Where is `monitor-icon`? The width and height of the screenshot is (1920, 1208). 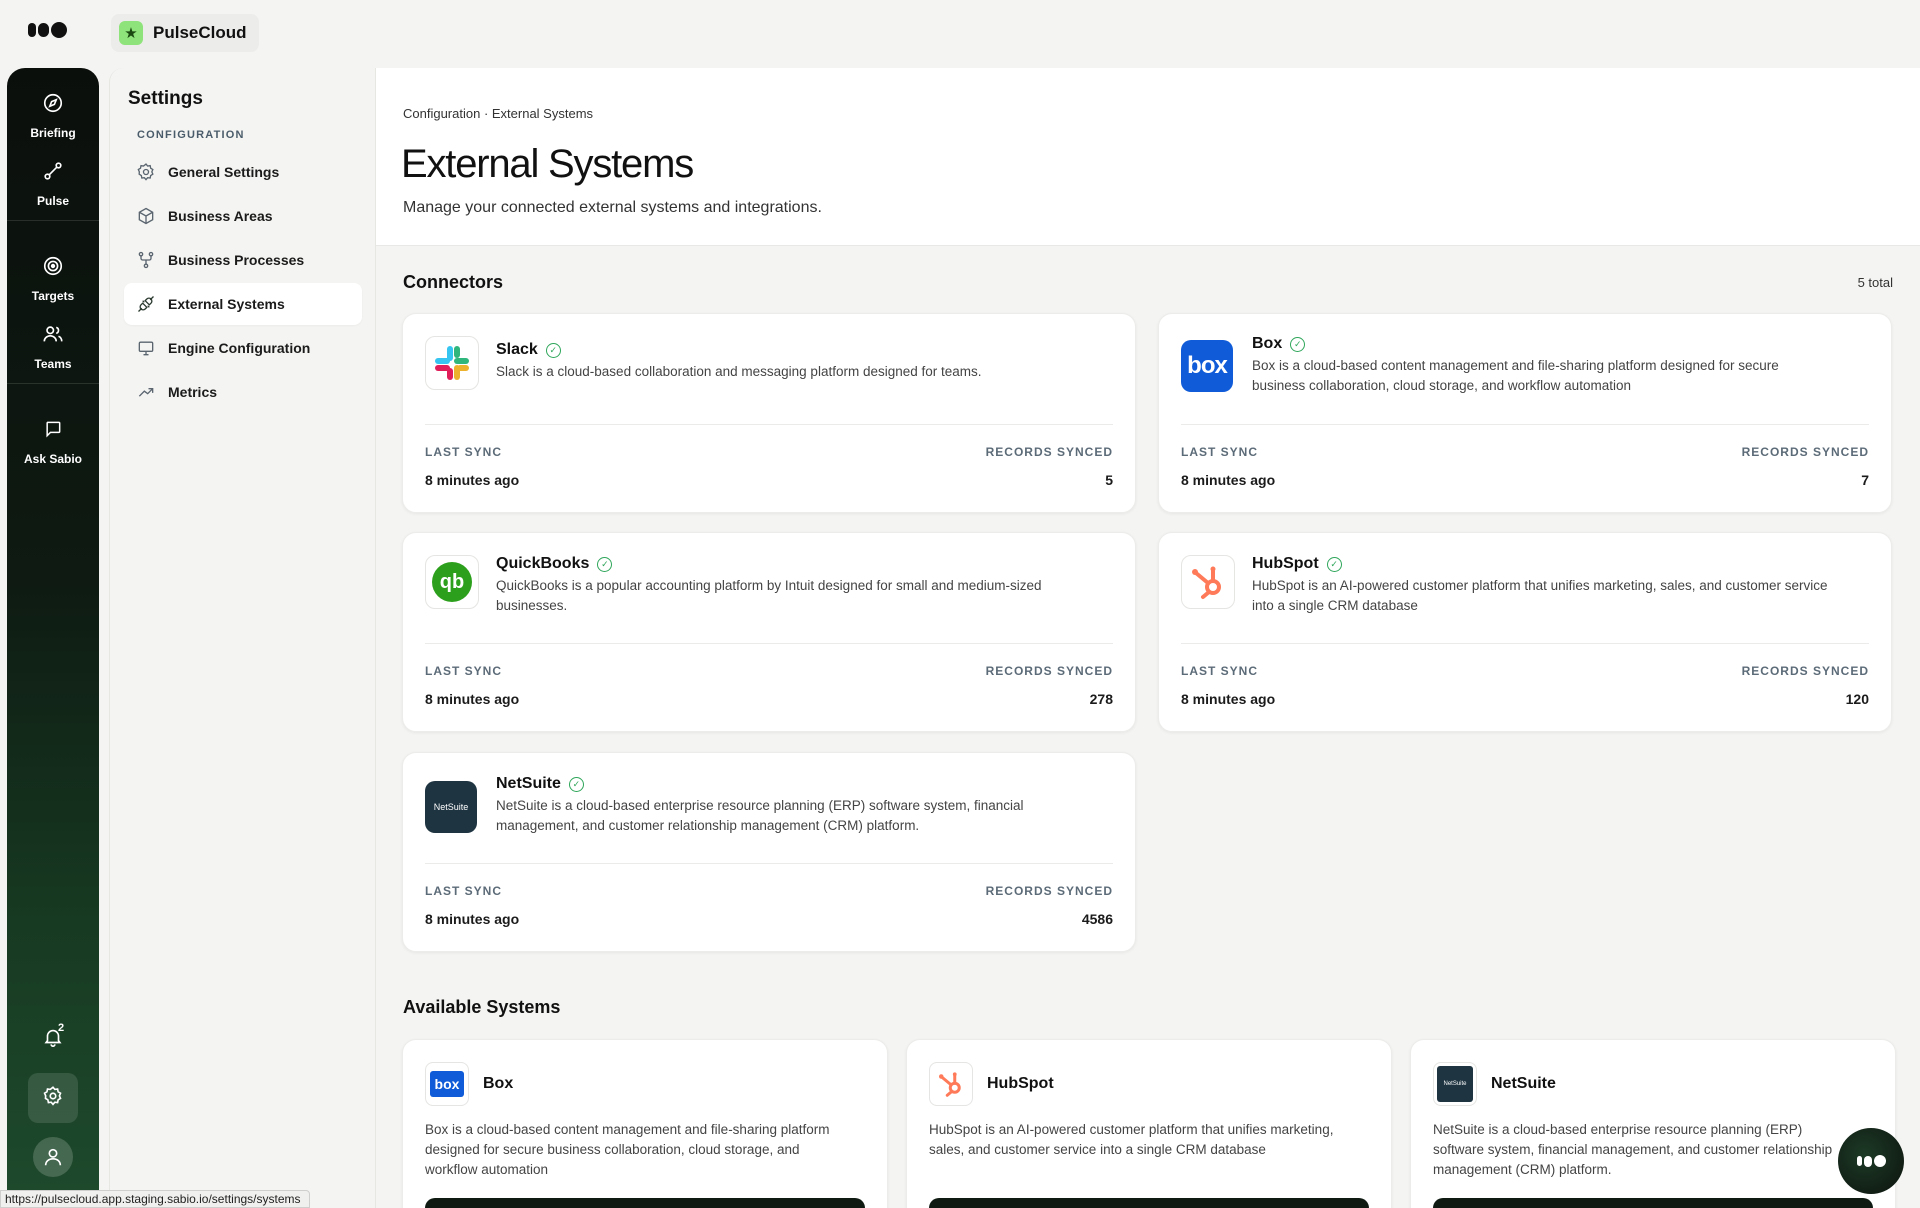
monitor-icon is located at coordinates (146, 348).